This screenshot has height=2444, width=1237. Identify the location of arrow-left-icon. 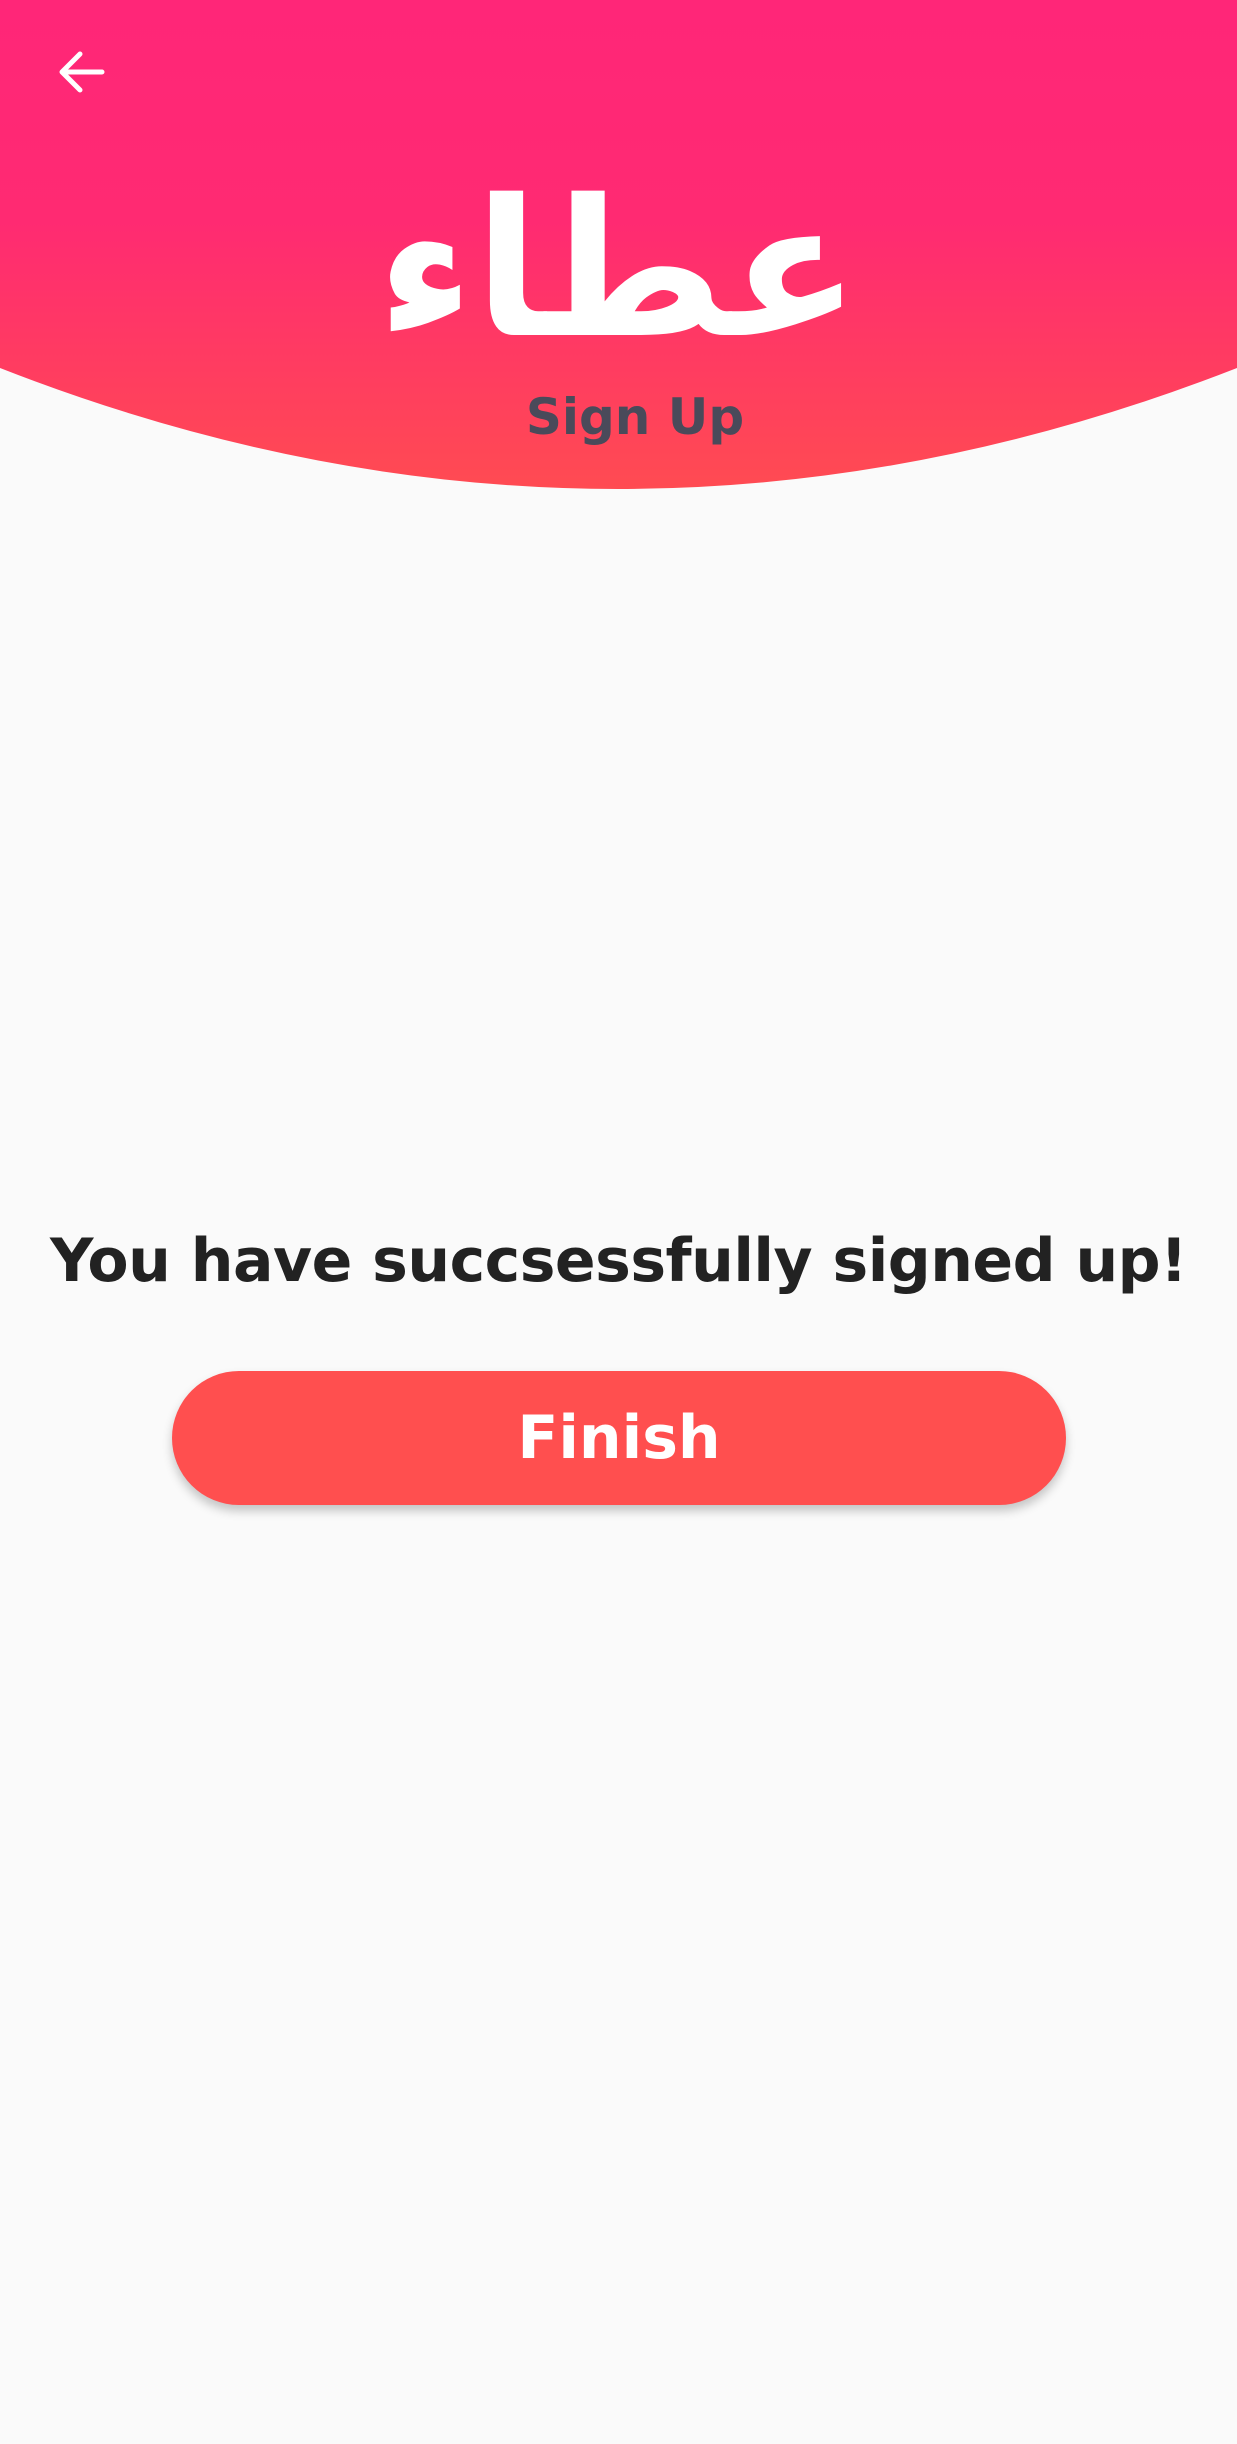
(82, 72).